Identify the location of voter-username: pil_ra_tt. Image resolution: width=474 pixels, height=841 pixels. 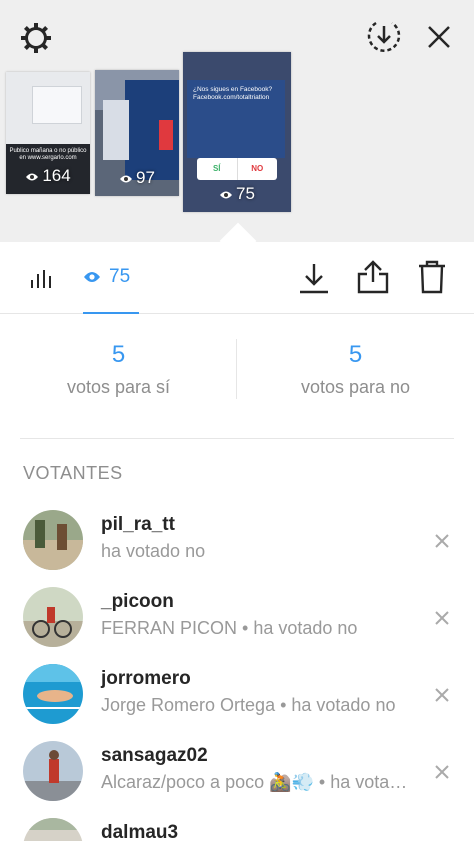
(138, 525).